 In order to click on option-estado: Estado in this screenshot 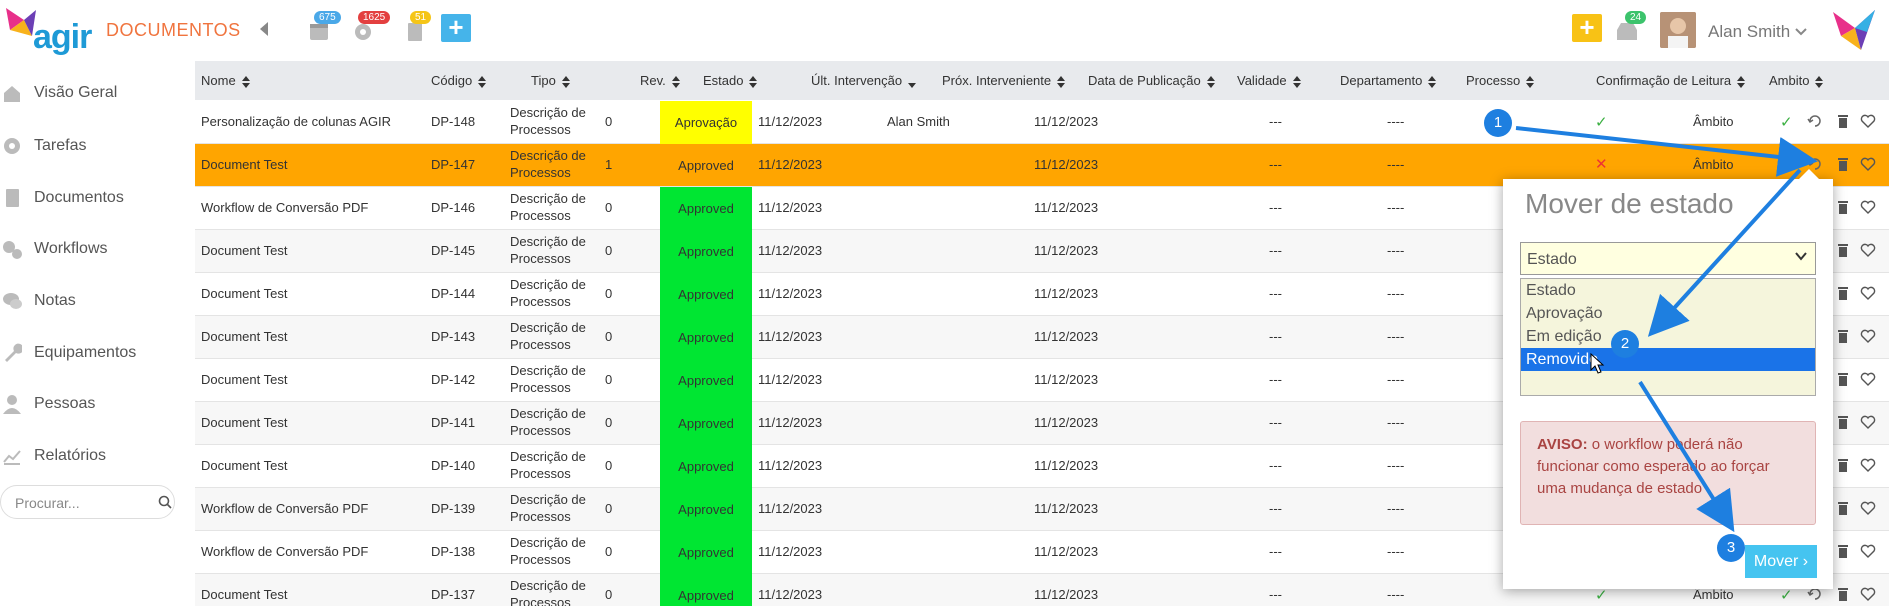, I will do `click(1668, 290)`.